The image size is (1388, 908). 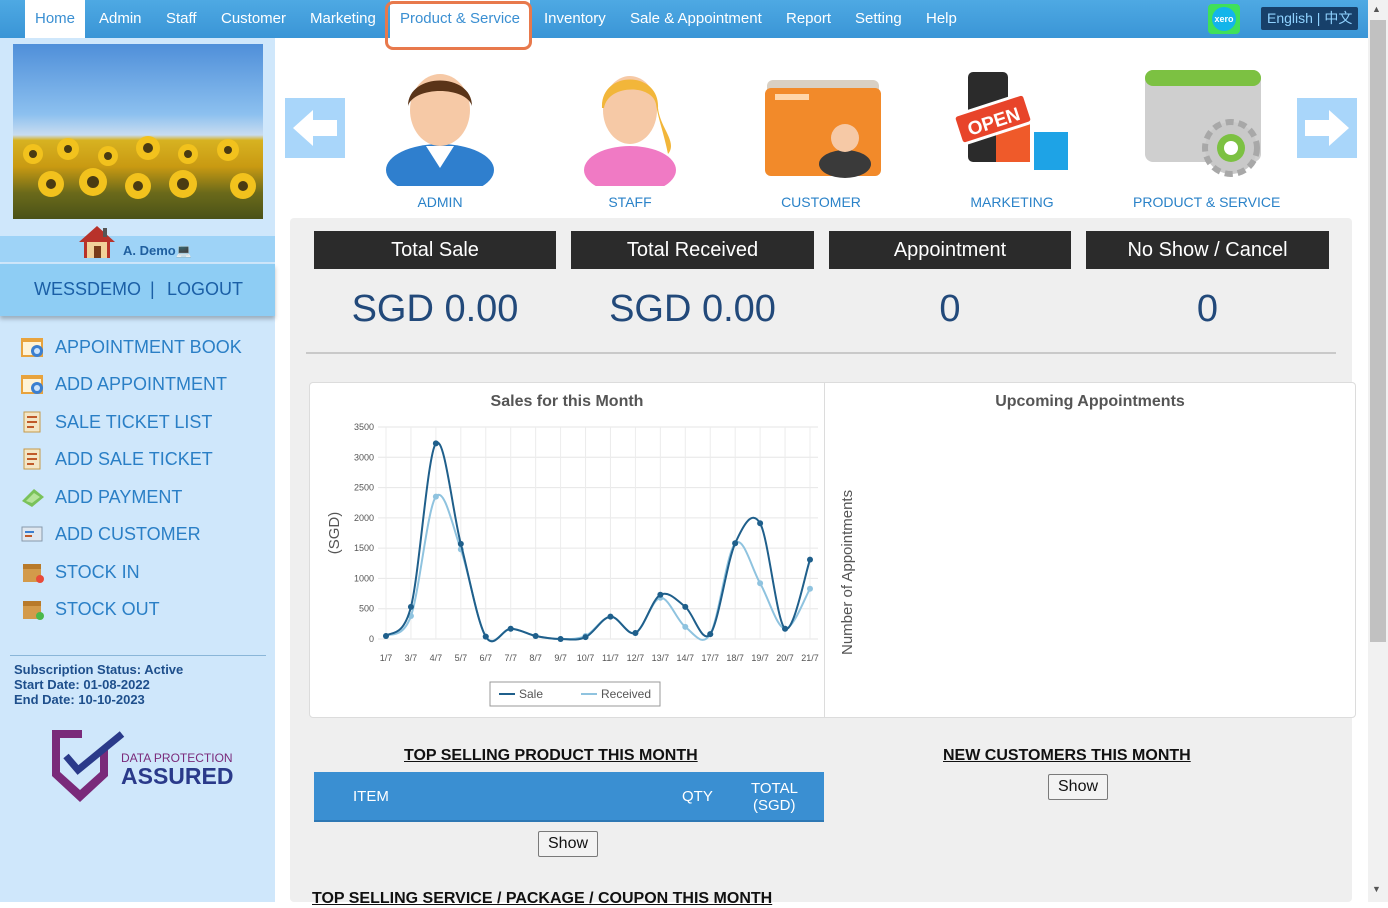 What do you see at coordinates (486, 658) in the screenshot?
I see `x-tick-label: 6/7` at bounding box center [486, 658].